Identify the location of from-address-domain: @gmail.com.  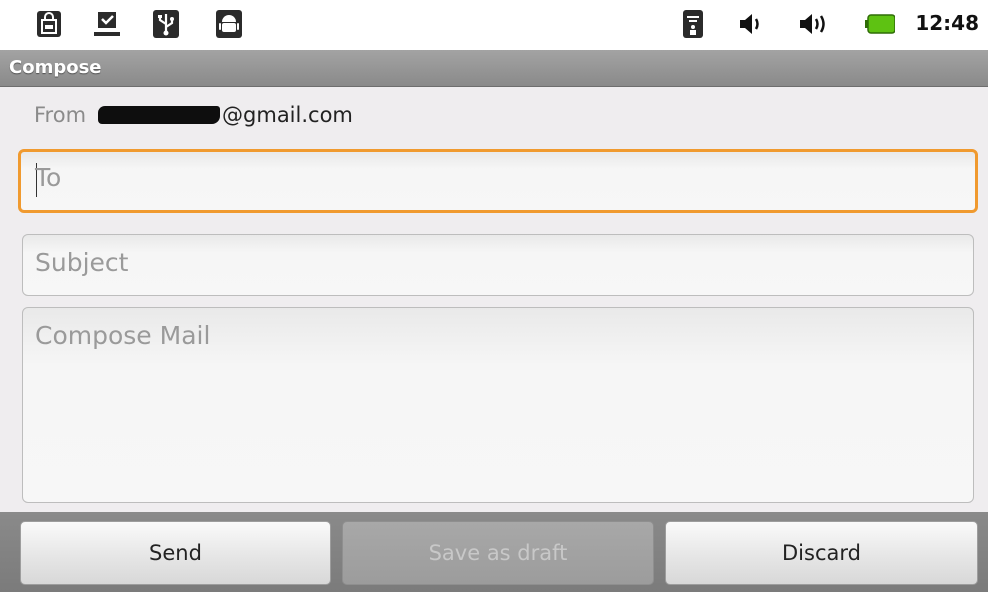
(287, 115).